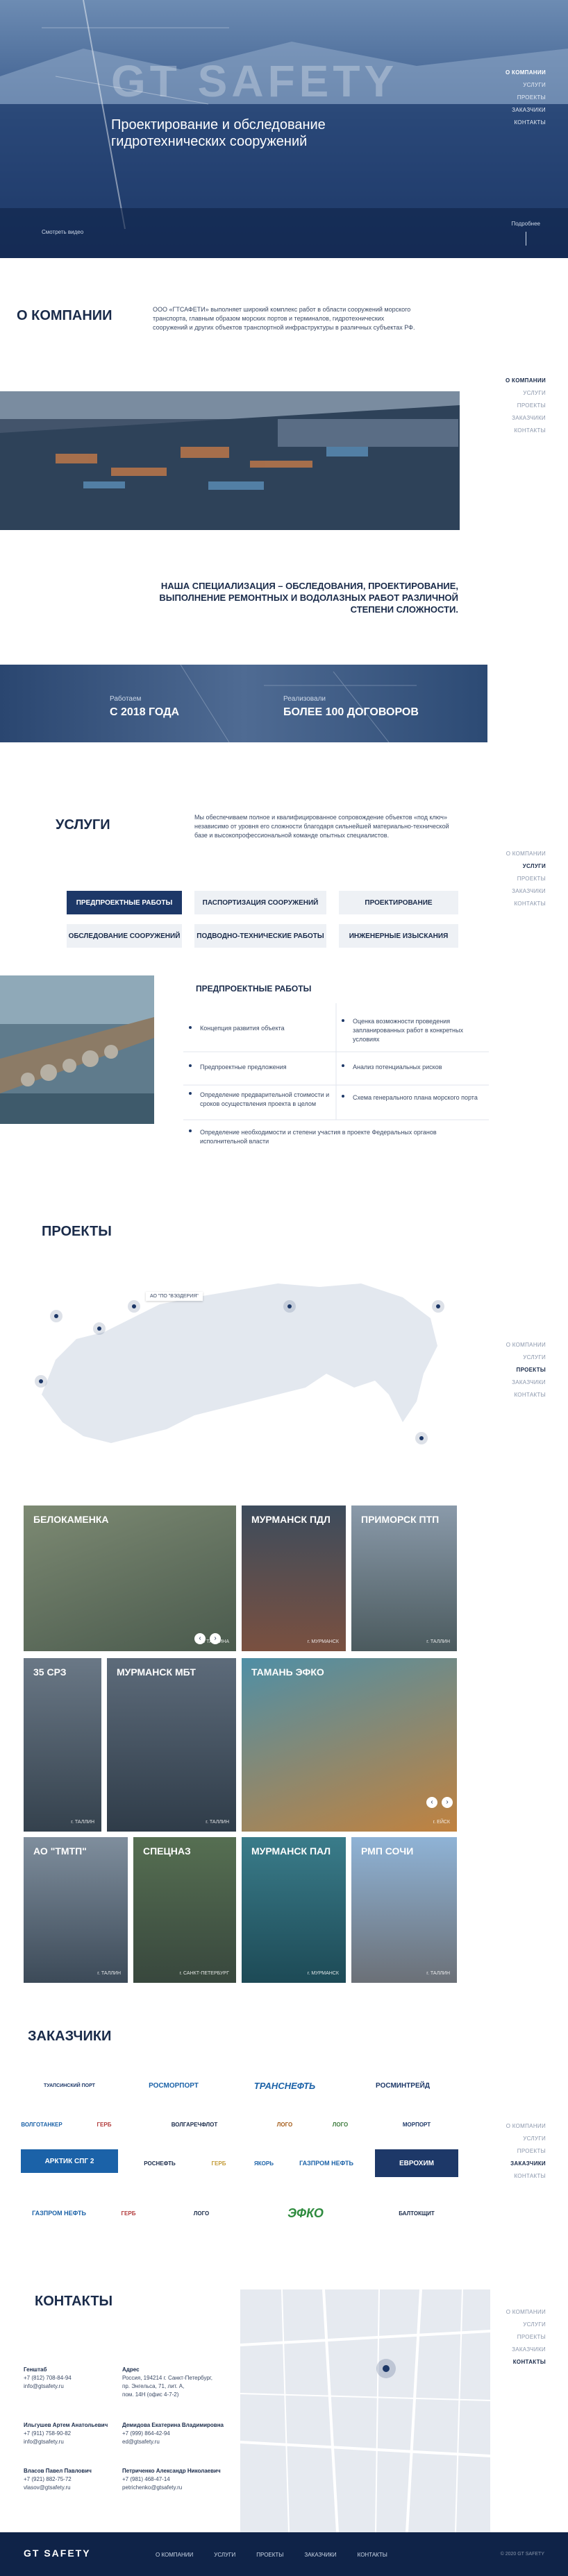  What do you see at coordinates (76, 1910) in the screenshot?
I see `project-card: АО "ТМТП" г. ТАЛЛИН` at bounding box center [76, 1910].